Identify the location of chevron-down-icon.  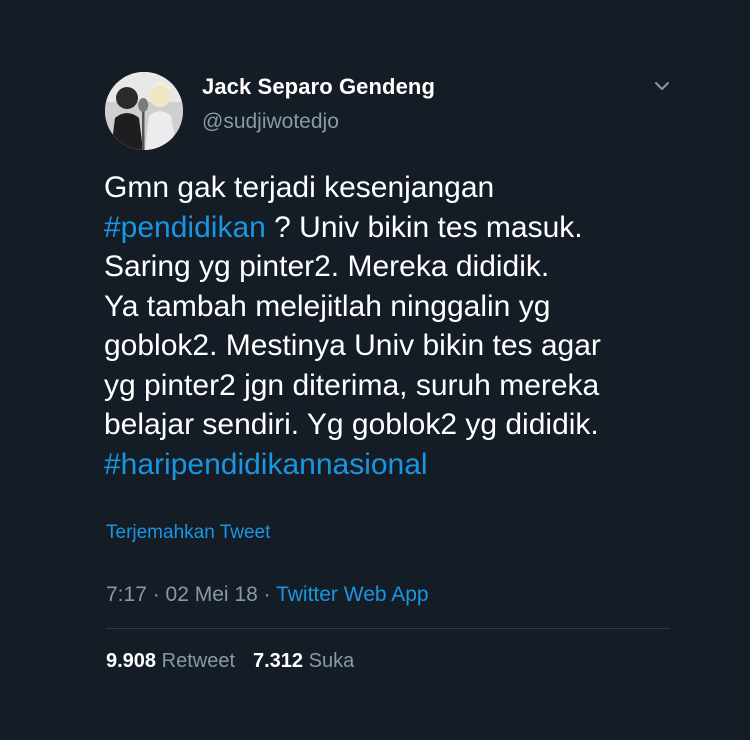
(662, 86).